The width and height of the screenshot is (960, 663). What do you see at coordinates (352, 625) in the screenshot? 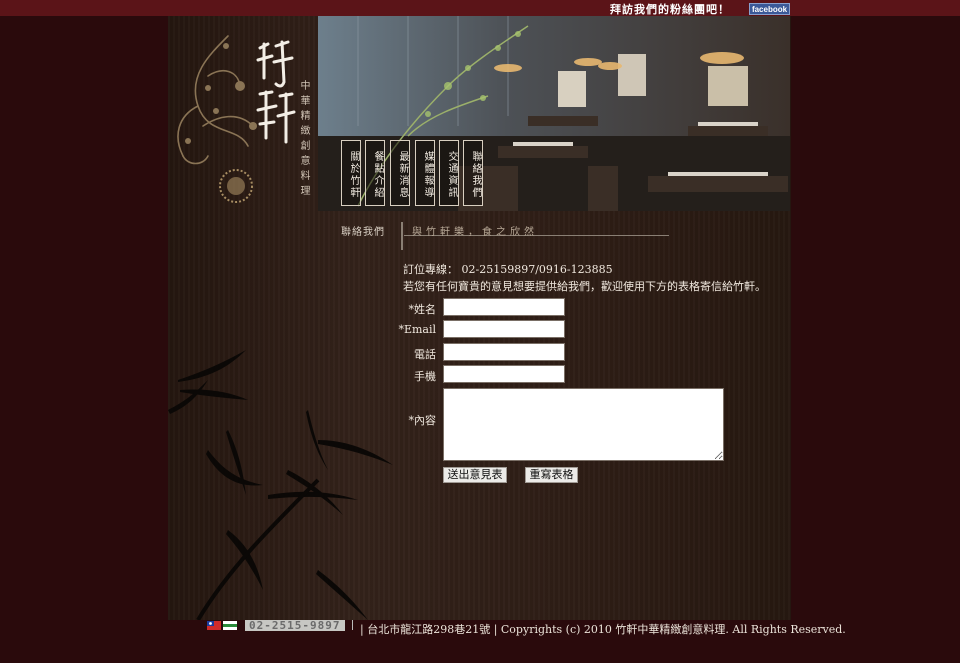
I see `footer-separator` at bounding box center [352, 625].